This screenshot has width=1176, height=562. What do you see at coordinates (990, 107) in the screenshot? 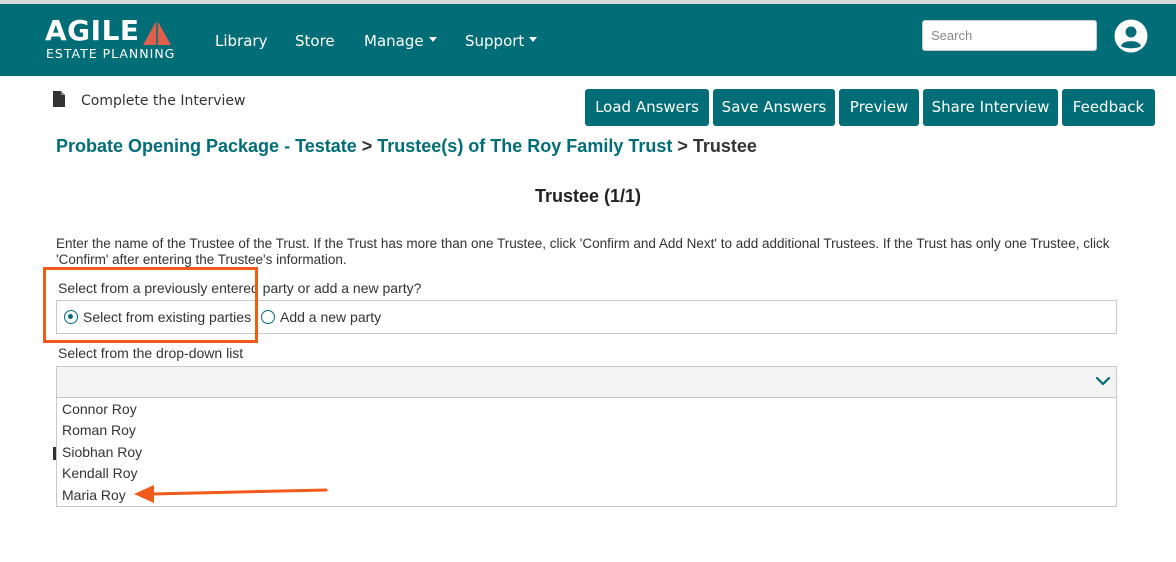
I see `share-interview-button: Share Interview` at bounding box center [990, 107].